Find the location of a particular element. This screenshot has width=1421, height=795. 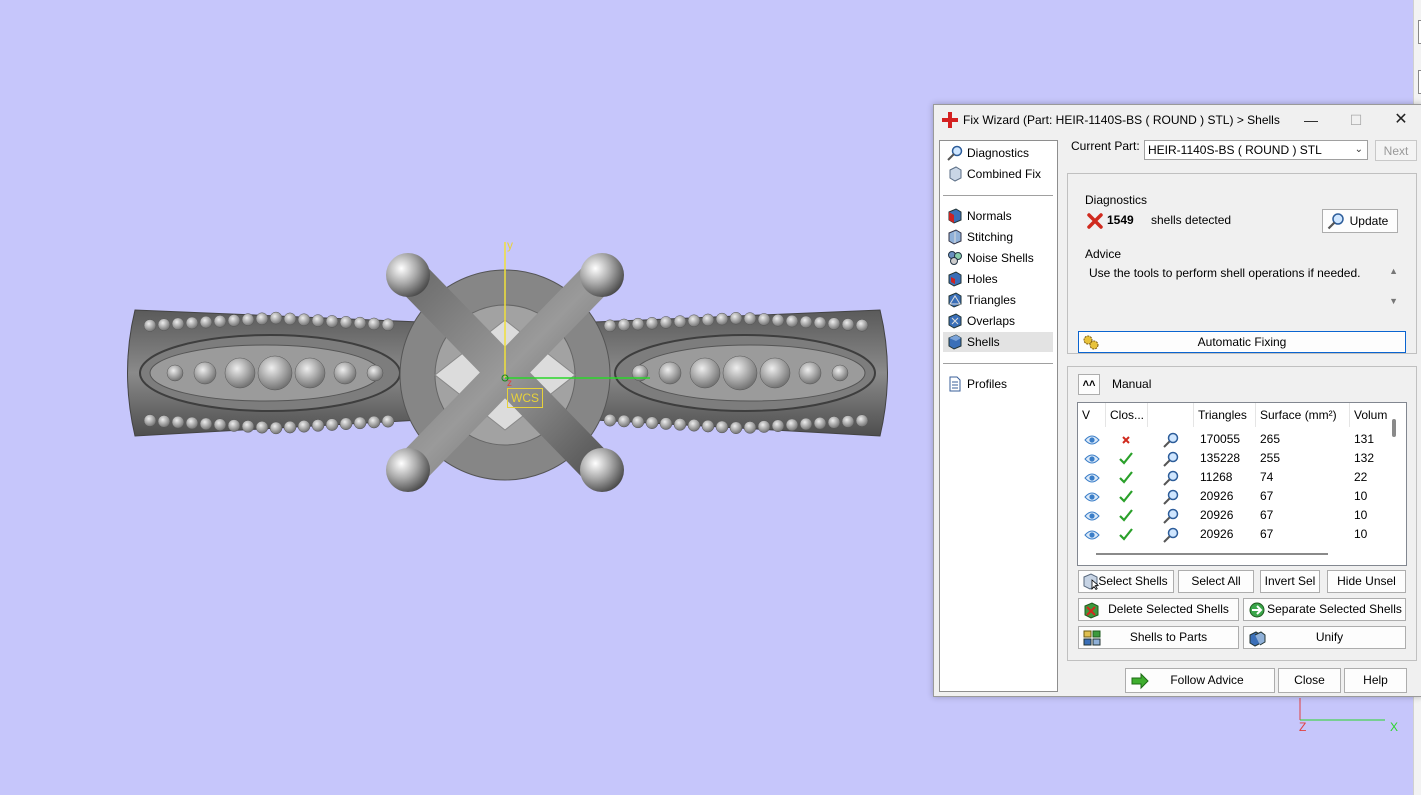

diagnostics-group-label: Diagnostics is located at coordinates (1116, 200).